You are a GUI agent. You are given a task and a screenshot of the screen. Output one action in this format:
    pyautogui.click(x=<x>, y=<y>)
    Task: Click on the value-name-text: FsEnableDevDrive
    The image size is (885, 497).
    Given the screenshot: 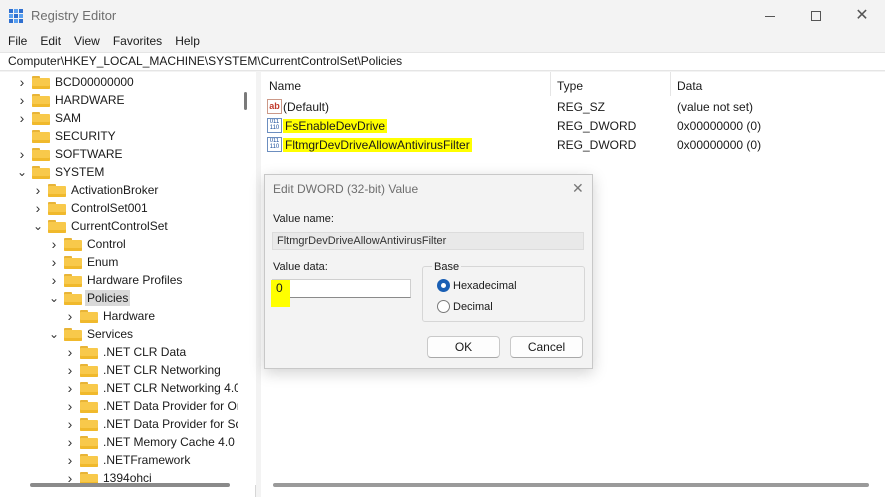 What is the action you would take?
    pyautogui.click(x=335, y=126)
    